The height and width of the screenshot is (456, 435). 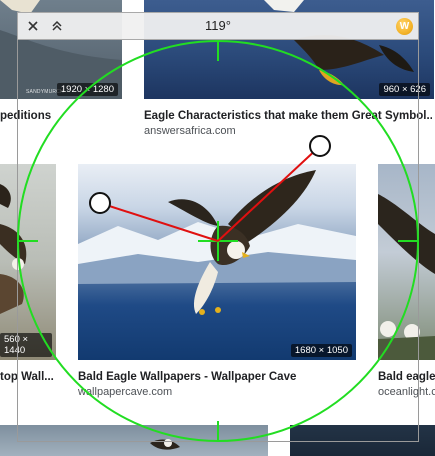 I want to click on logo-letter: W, so click(x=404, y=26).